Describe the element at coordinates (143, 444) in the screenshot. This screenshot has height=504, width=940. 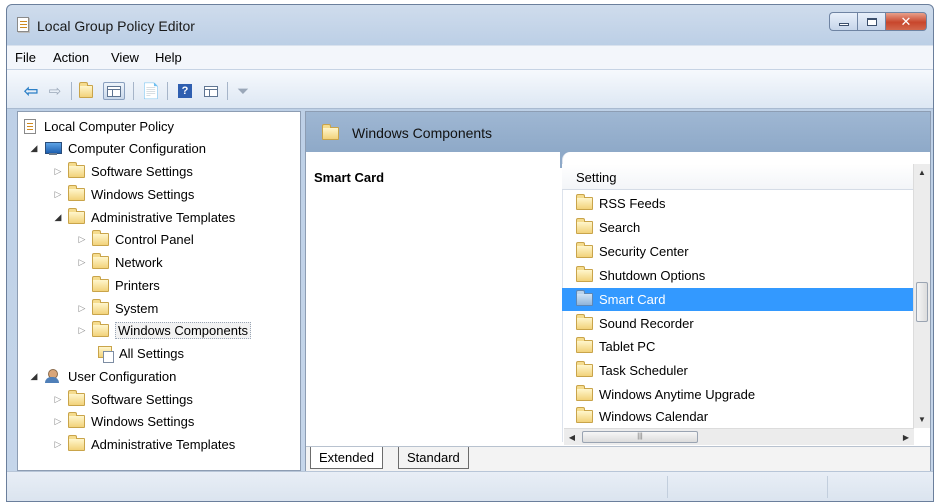
I see `tree-item-user-administrative-templates: ▷ Administrative Templates` at that location.